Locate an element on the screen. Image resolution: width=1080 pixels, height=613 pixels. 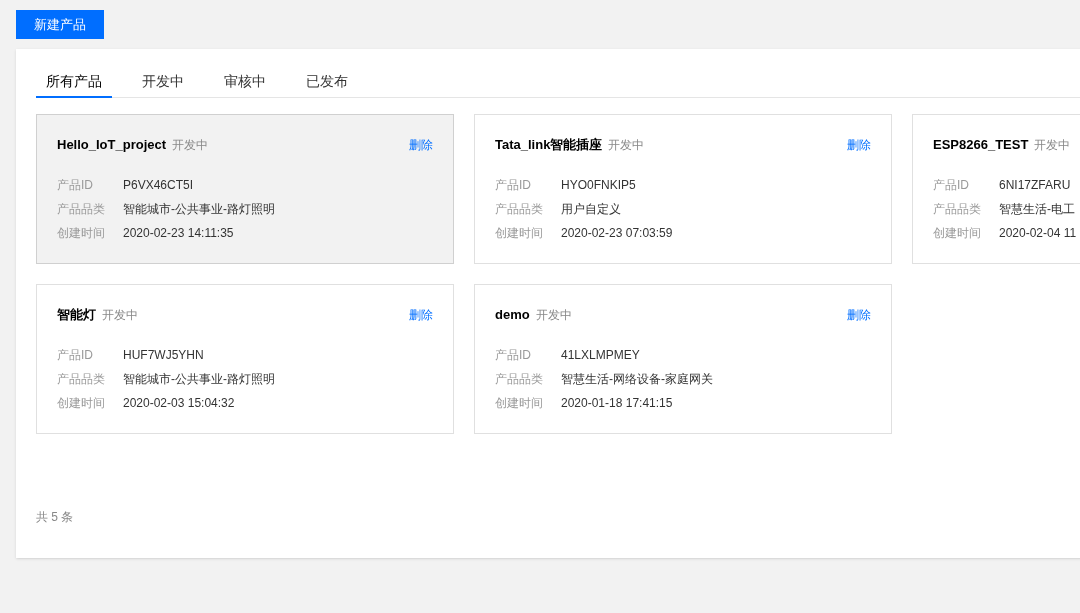
field-value: 2020-02-04 11 is located at coordinates (1038, 233).